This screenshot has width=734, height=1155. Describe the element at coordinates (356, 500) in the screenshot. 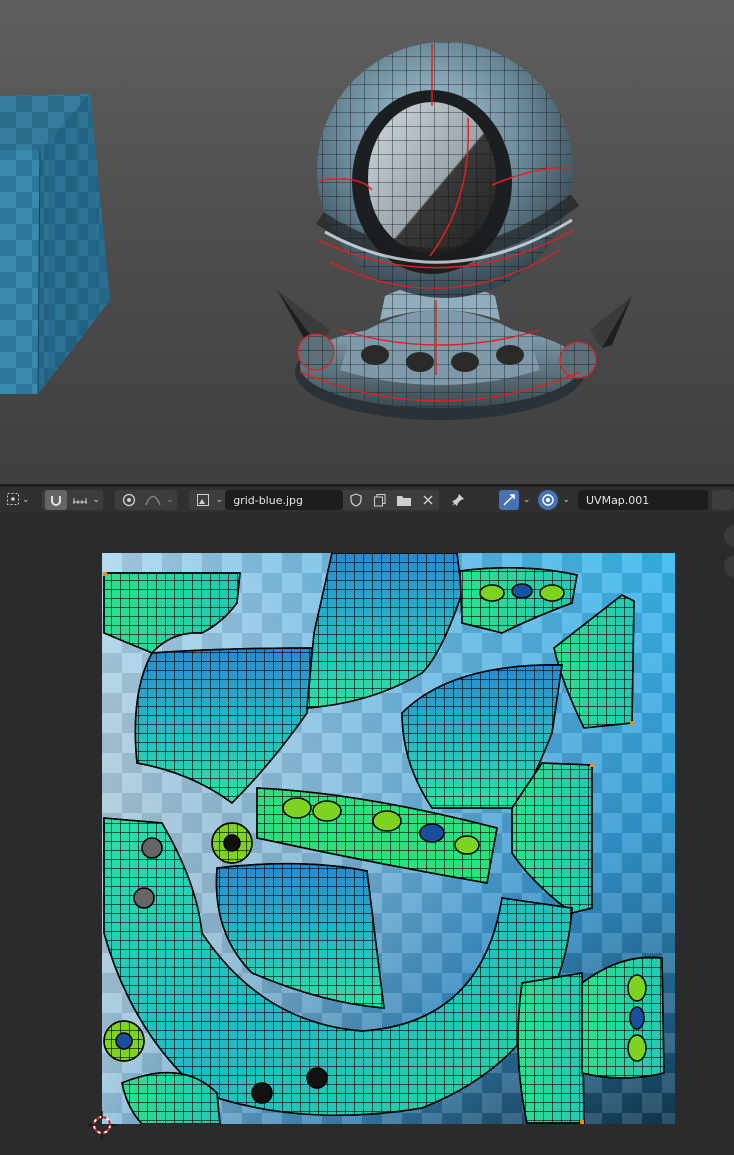

I see `shield-icon` at that location.